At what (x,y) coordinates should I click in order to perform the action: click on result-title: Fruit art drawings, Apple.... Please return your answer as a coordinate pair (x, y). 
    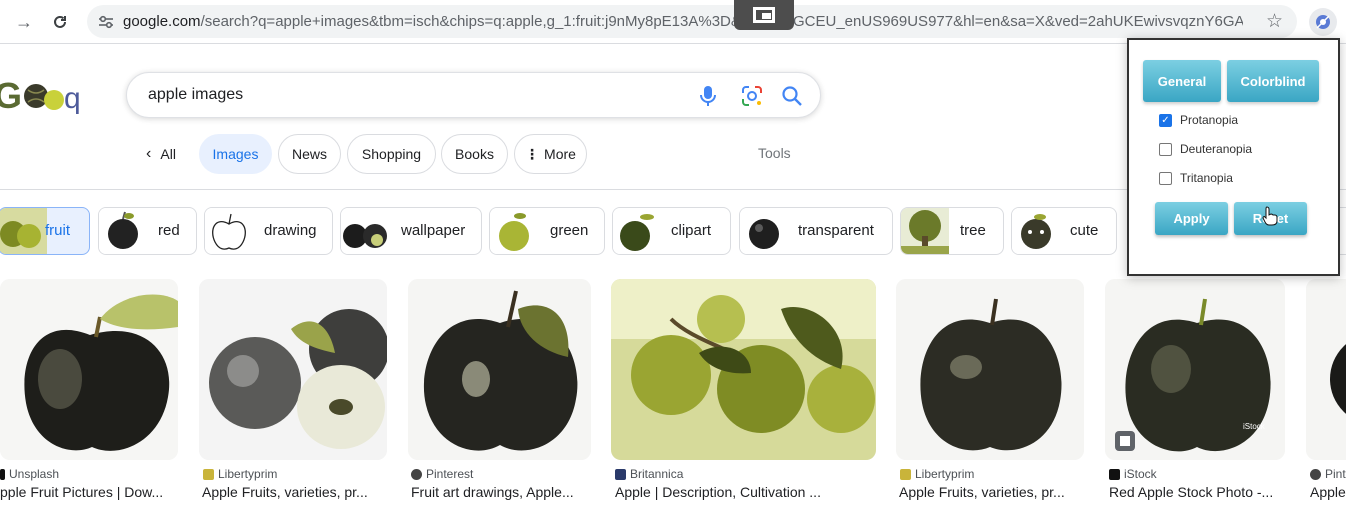
    Looking at the image, I should click on (501, 492).